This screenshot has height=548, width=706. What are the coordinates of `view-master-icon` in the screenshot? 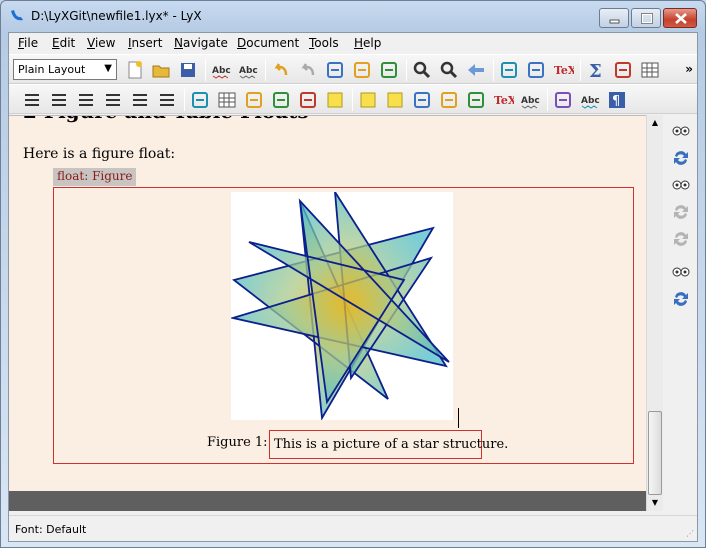 It's located at (681, 185).